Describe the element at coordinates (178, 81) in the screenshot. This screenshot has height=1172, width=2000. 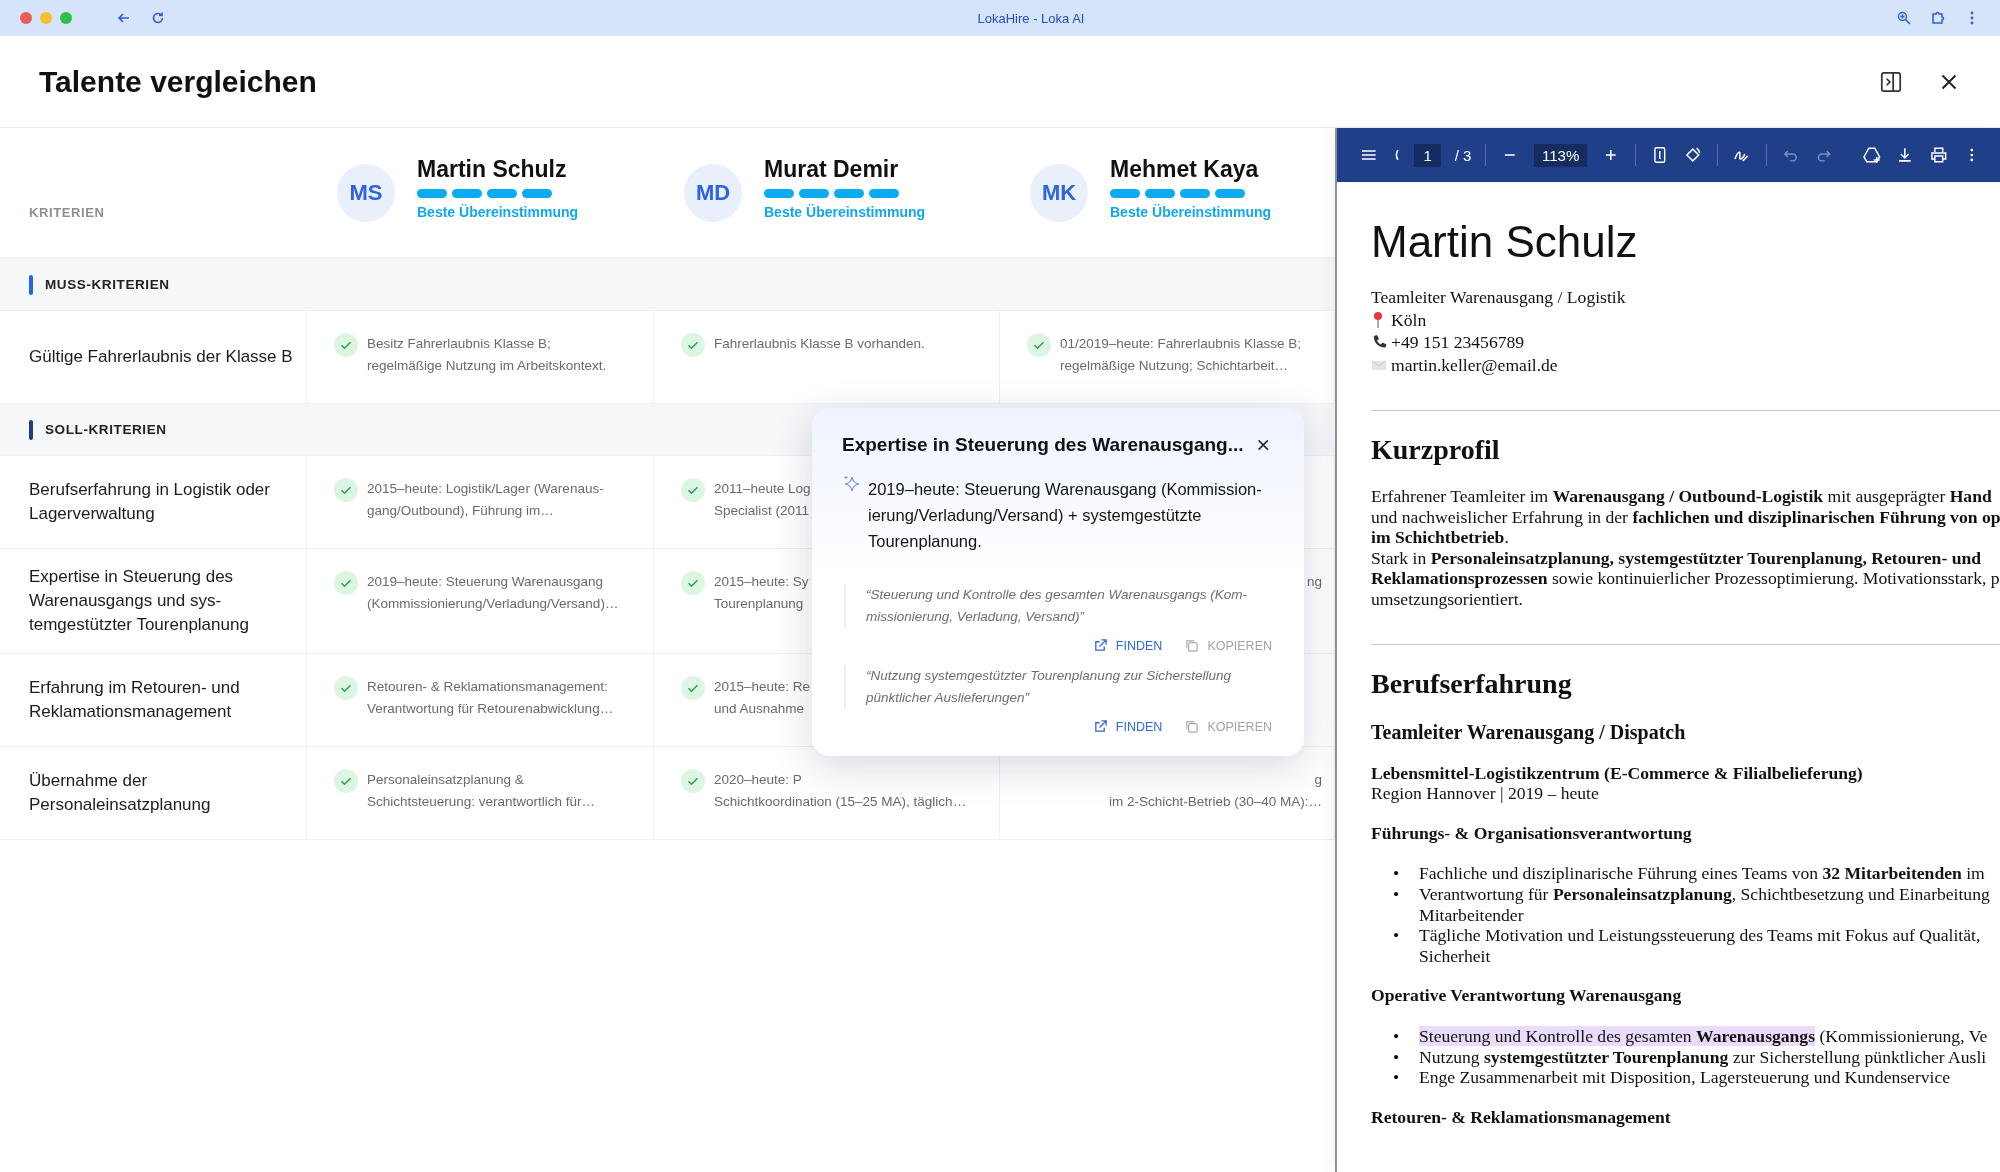
I see `page-title: Talente vergleichen` at that location.